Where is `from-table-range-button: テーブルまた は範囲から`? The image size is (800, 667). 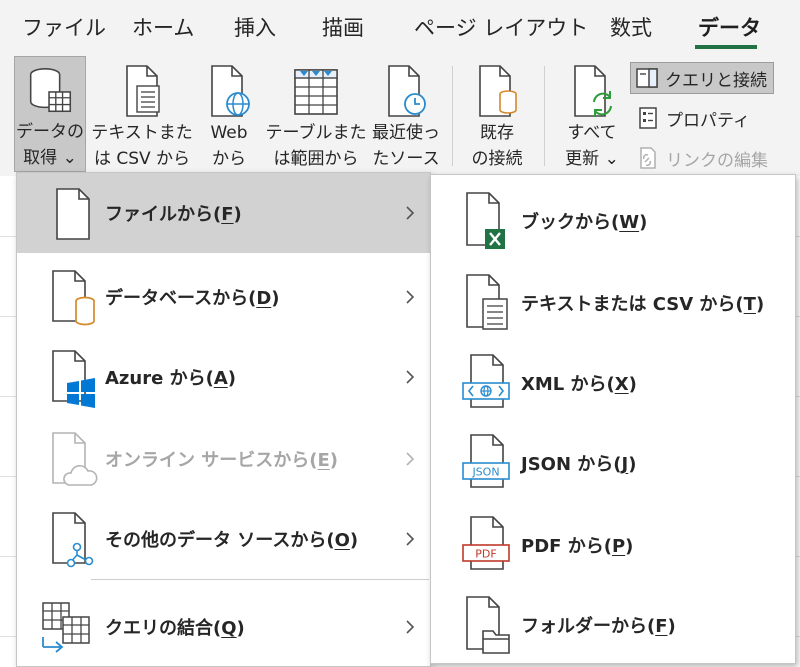 from-table-range-button: テーブルまた は範囲から is located at coordinates (316, 114).